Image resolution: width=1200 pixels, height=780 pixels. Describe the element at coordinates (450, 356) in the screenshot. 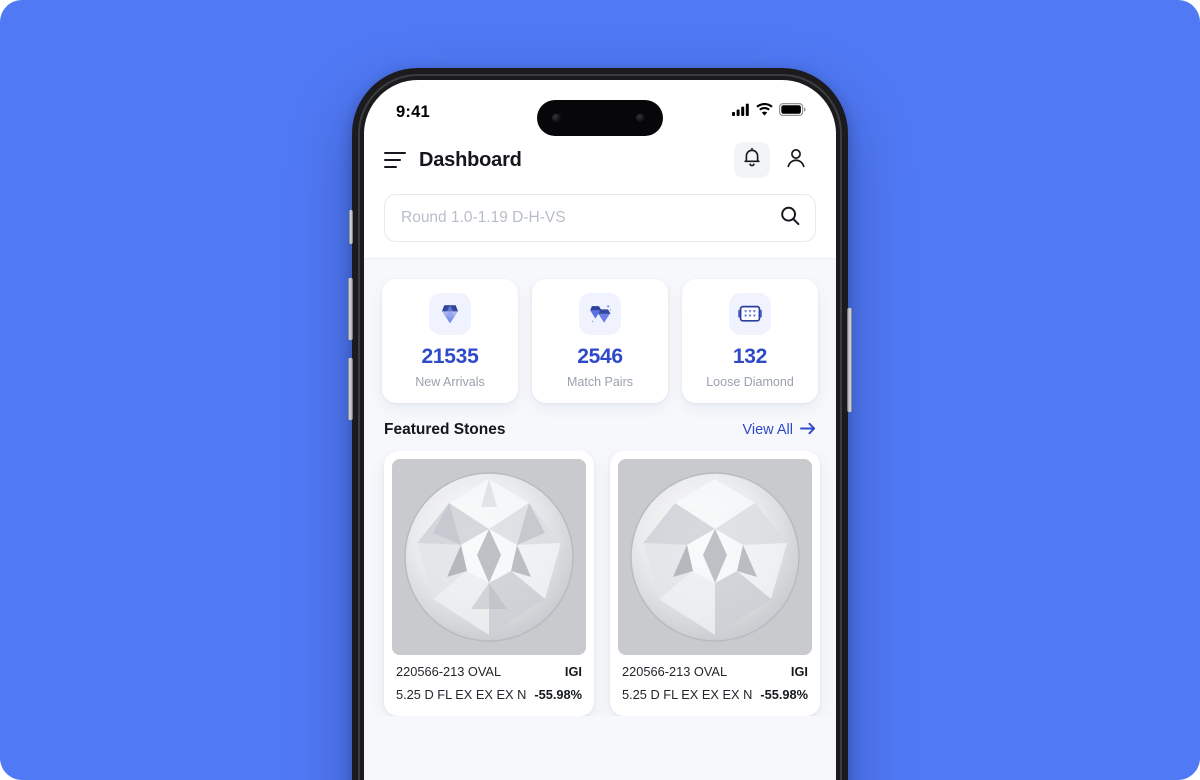

I see `stat-value: 21535` at that location.